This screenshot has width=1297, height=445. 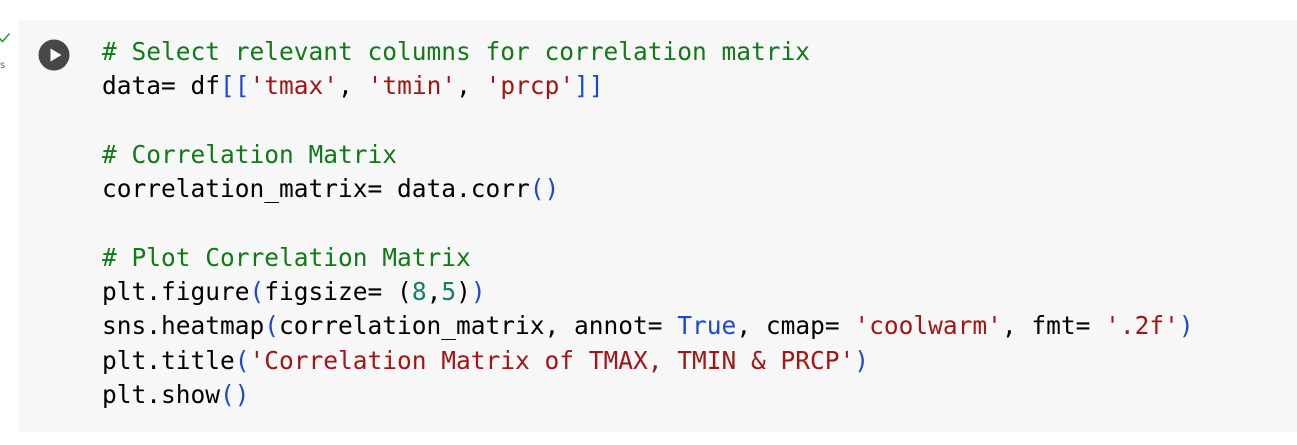 I want to click on code-token: correlation_matrix, annot=, so click(x=478, y=326).